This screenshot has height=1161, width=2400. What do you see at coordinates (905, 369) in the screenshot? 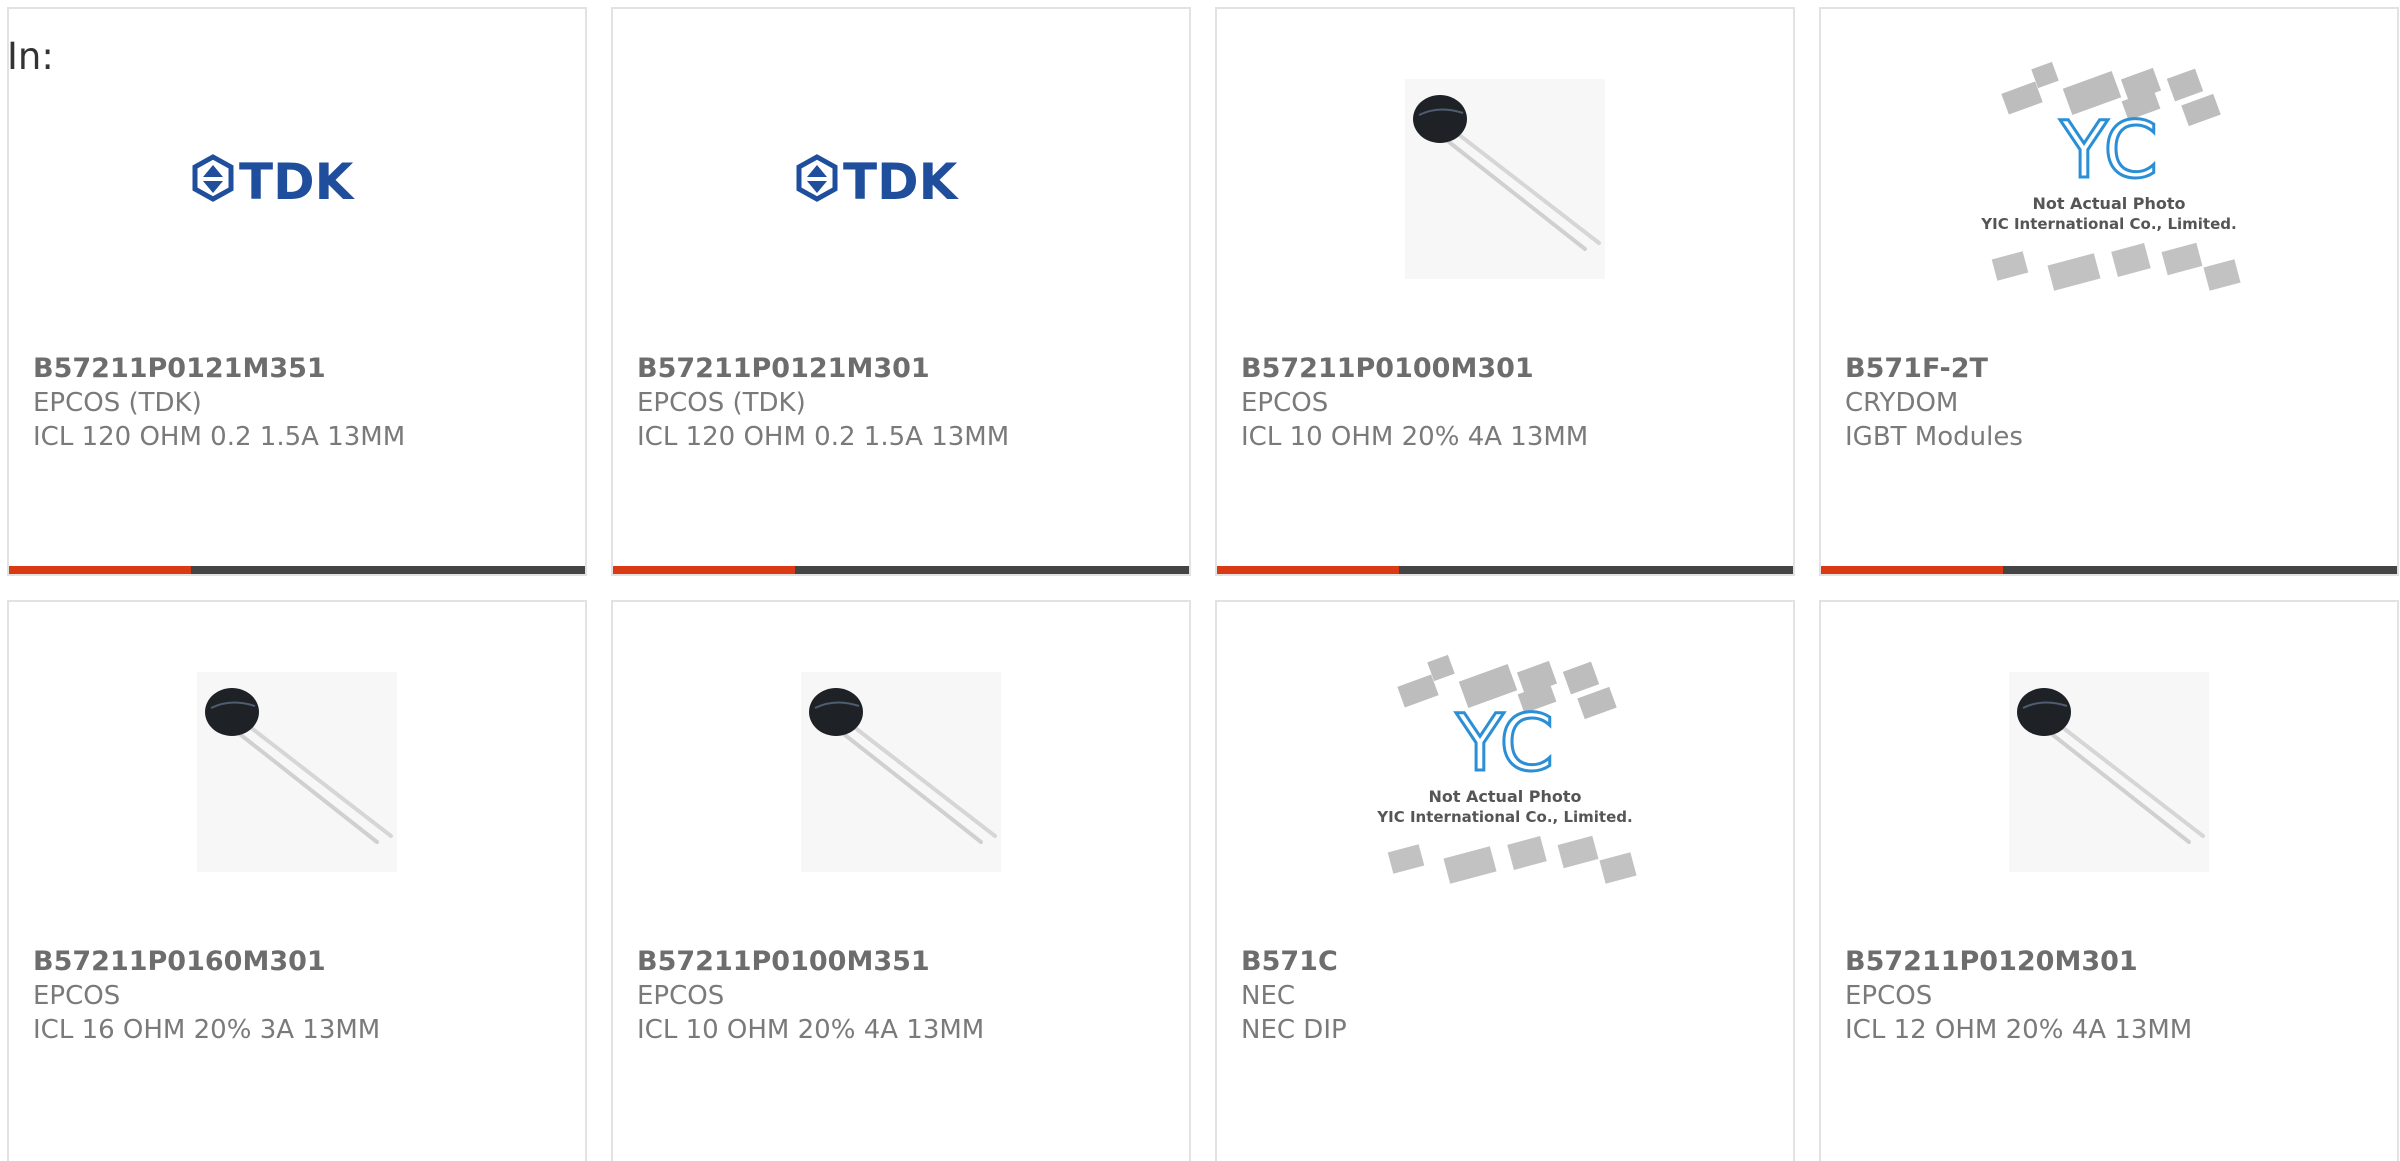
I see `product-part-number: B57211P0121M301` at bounding box center [905, 369].